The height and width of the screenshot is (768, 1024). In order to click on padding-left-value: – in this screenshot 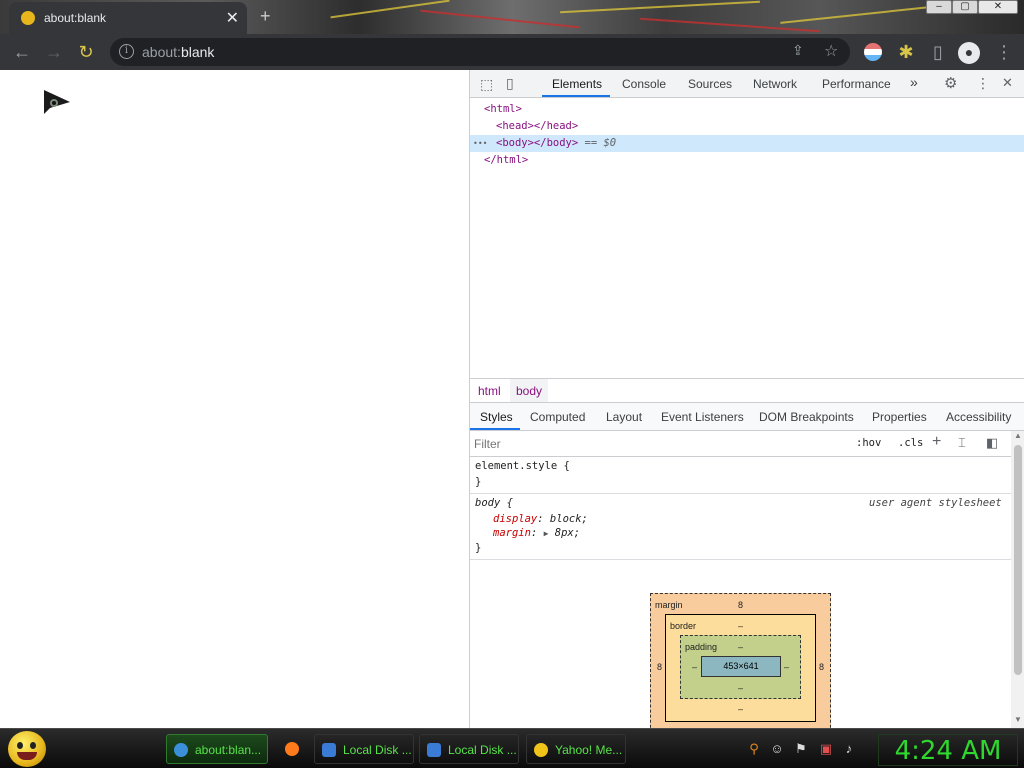, I will do `click(694, 667)`.